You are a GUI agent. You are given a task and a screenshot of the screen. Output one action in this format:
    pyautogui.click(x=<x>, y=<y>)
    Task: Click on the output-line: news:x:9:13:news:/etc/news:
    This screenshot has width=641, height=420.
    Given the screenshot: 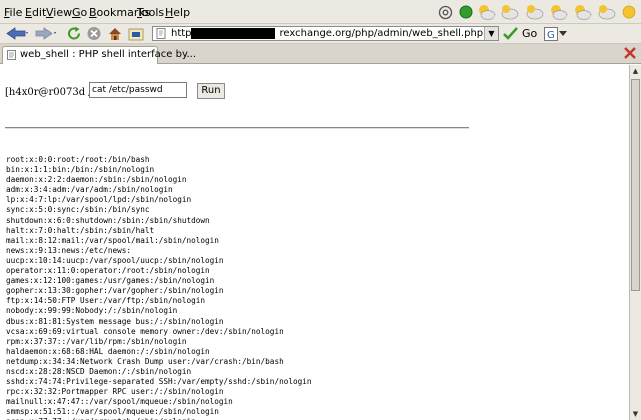 What is the action you would take?
    pyautogui.click(x=68, y=250)
    